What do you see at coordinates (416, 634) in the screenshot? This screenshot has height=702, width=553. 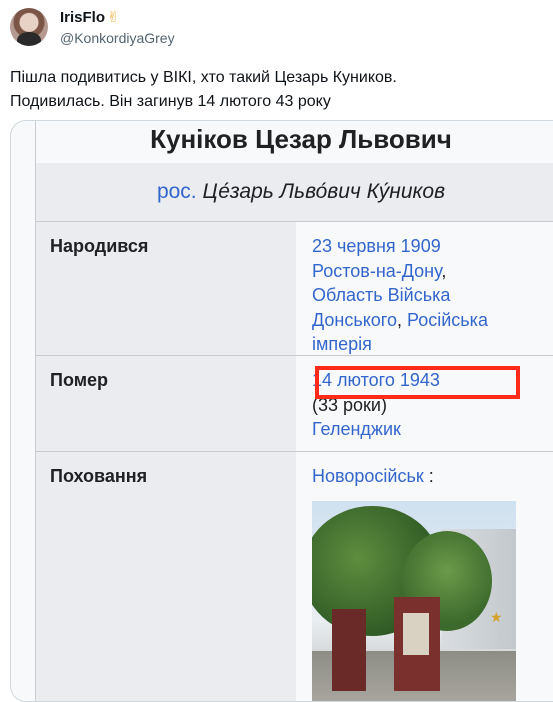 I see `photo-plaque` at bounding box center [416, 634].